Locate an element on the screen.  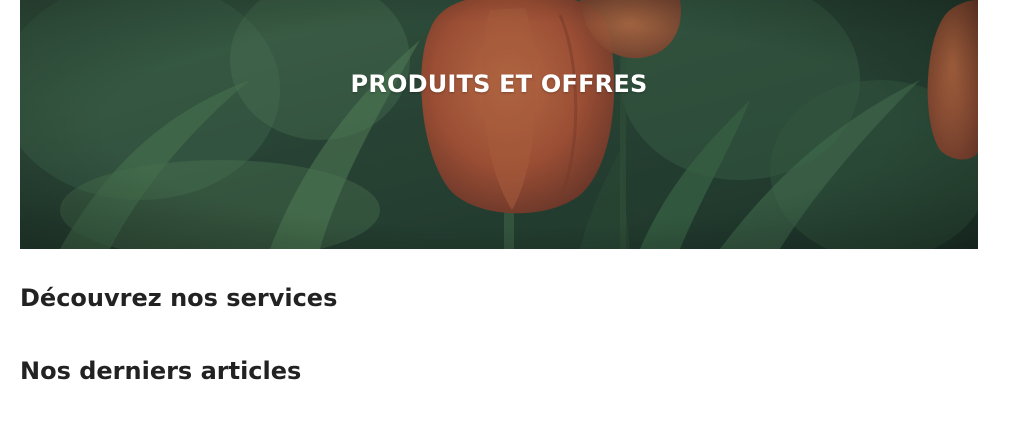
banner-title: PRODUITS ET OFFRES is located at coordinates (499, 84).